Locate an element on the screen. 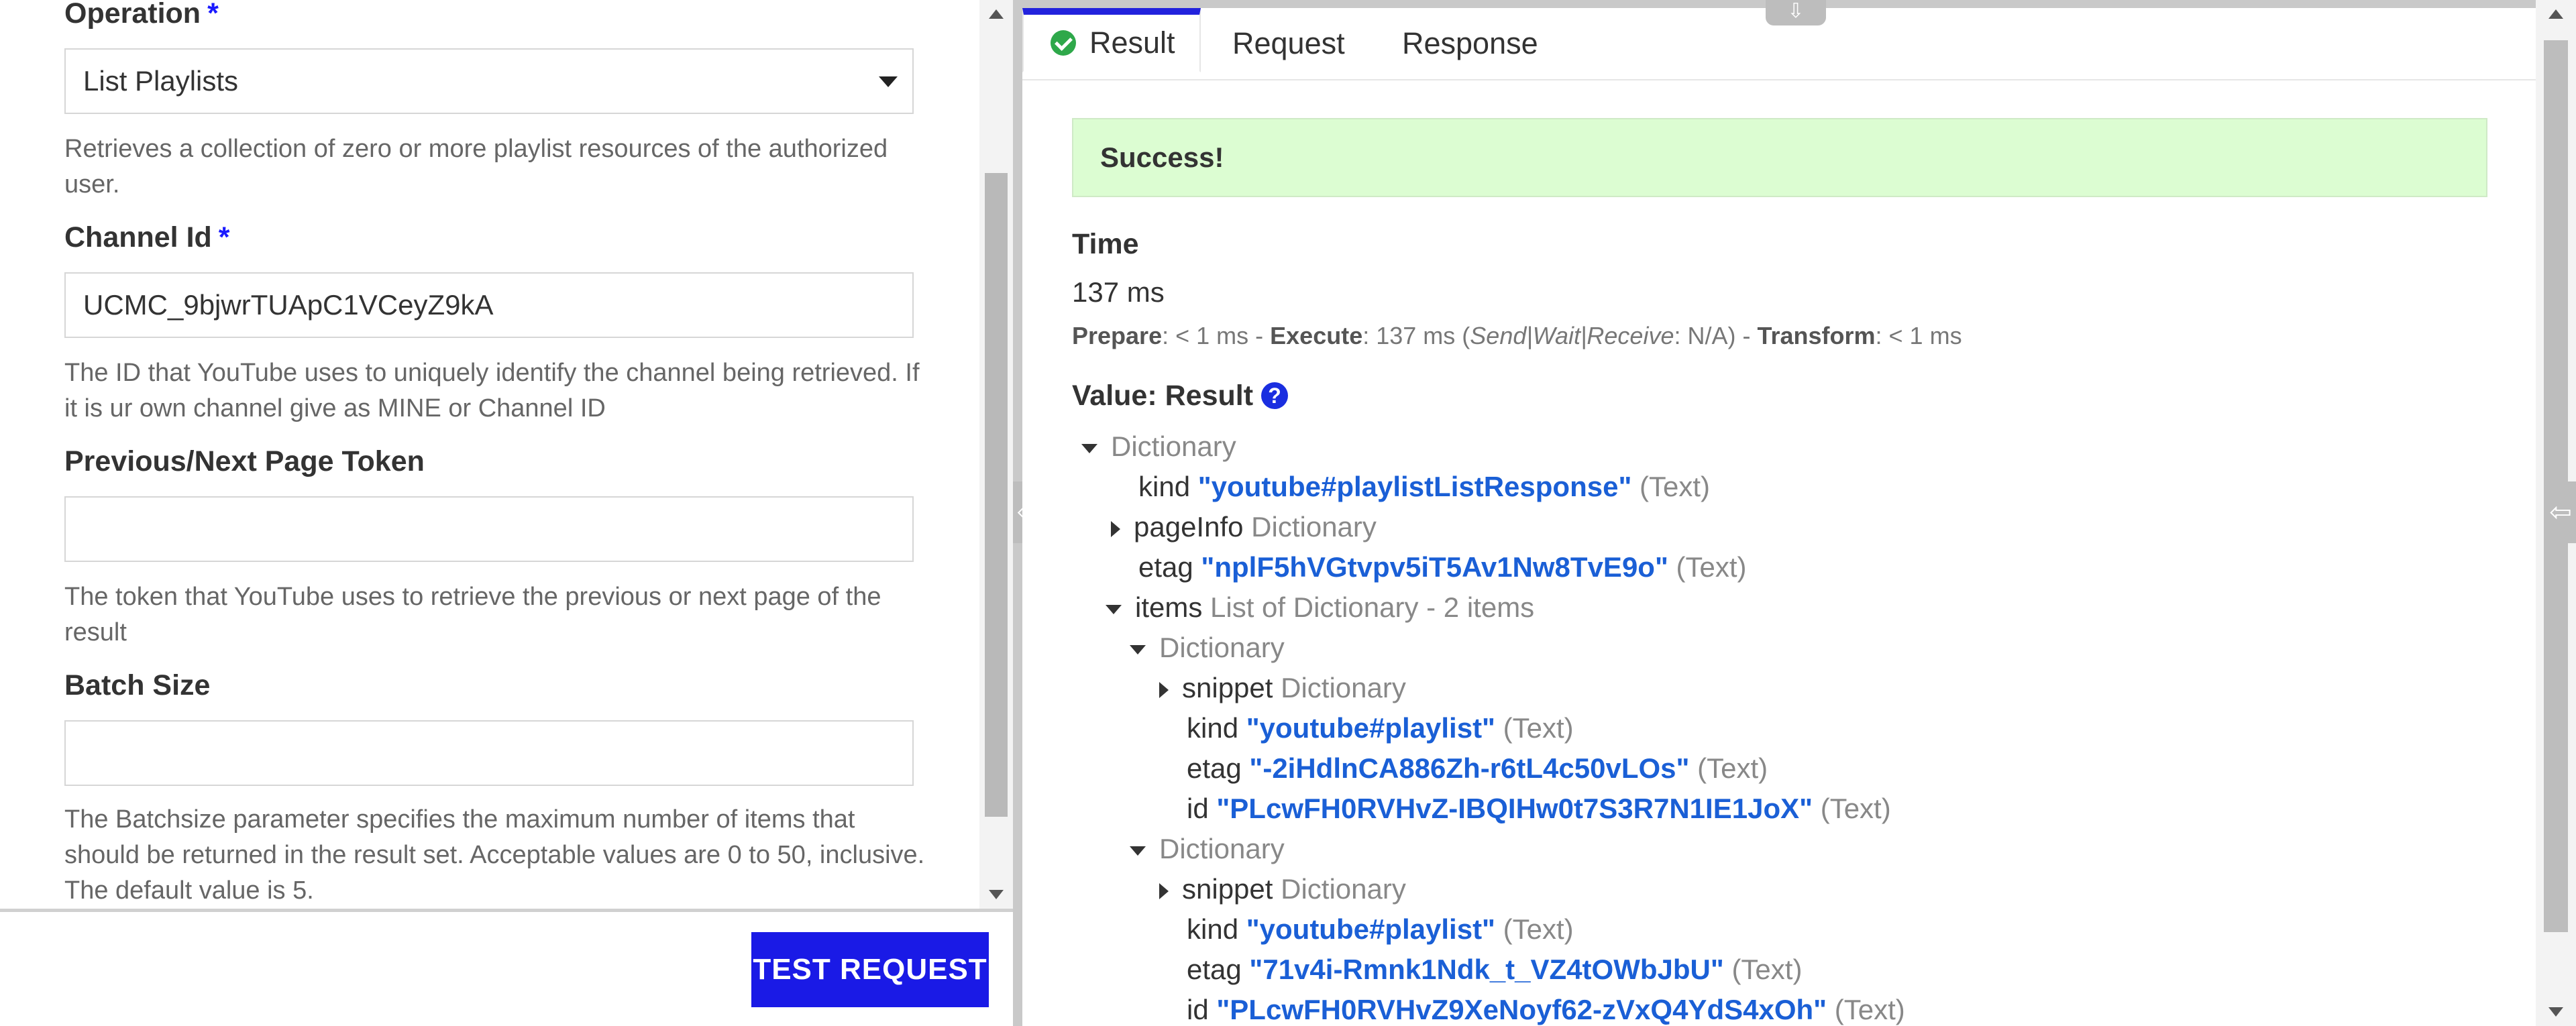 This screenshot has height=1026, width=2576. tree-node: pageInfo Dictionary is located at coordinates (1244, 527).